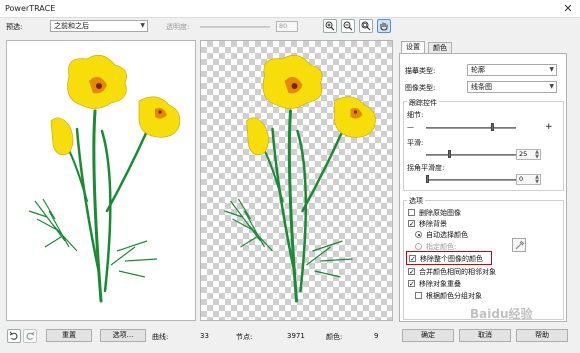 Image resolution: width=580 pixels, height=353 pixels. I want to click on remove-overlap-label: 移除对象重叠, so click(440, 284).